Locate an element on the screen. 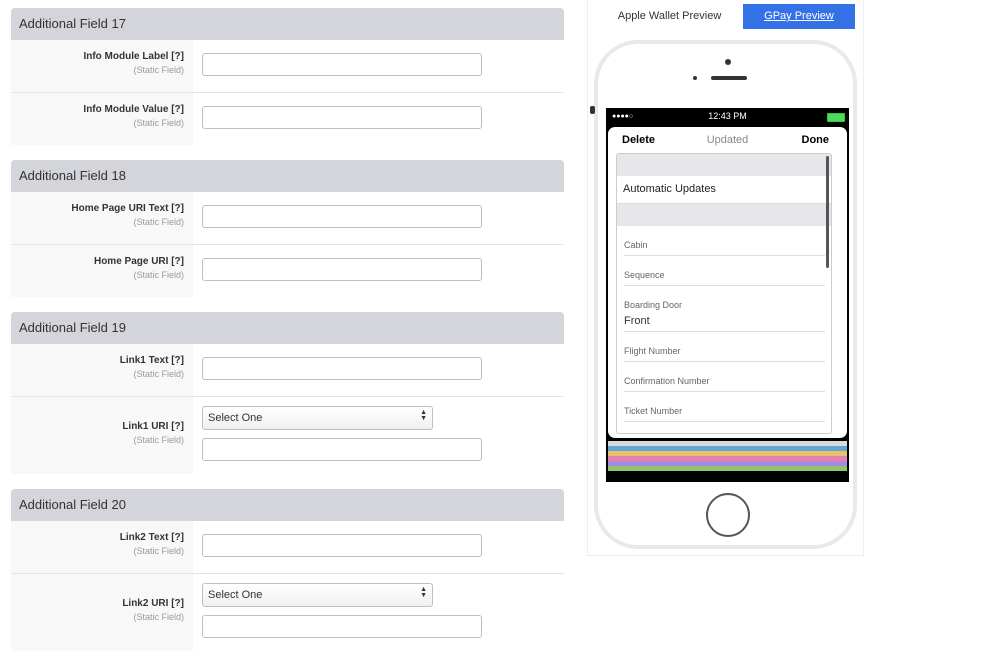 The height and width of the screenshot is (666, 987). tab-apple-wallet-preview: Apple Wallet Preview is located at coordinates (669, 16).